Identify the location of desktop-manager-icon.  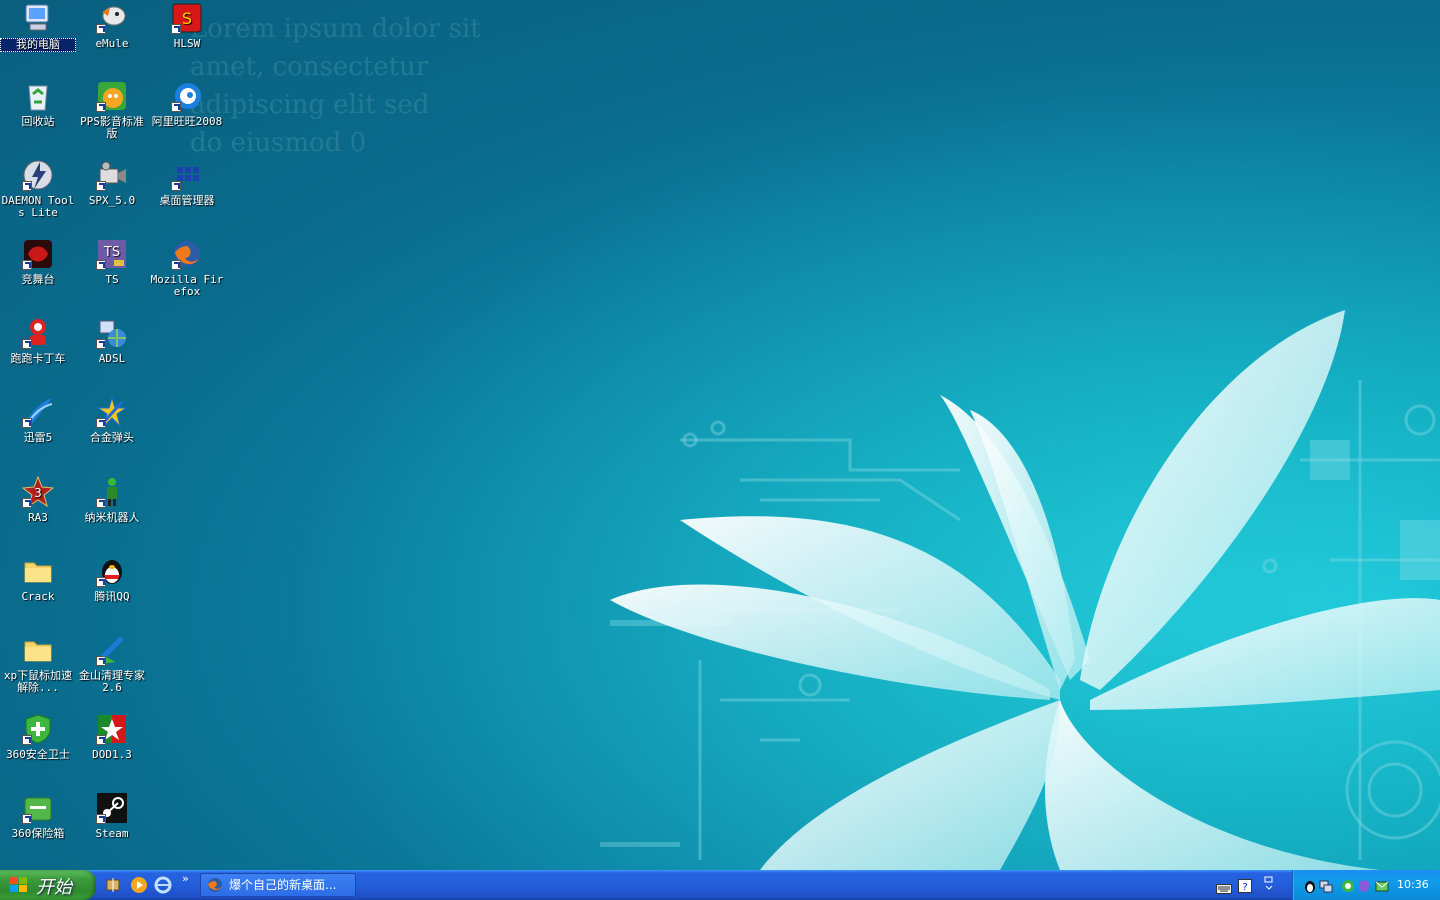
(187, 175).